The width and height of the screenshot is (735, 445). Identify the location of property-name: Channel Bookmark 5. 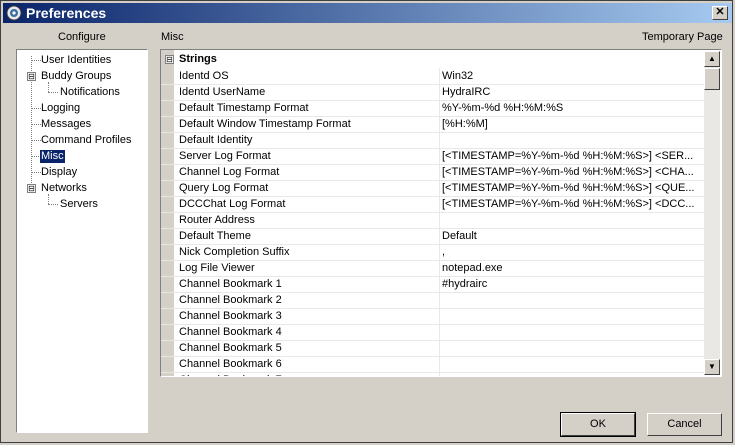
(230, 348).